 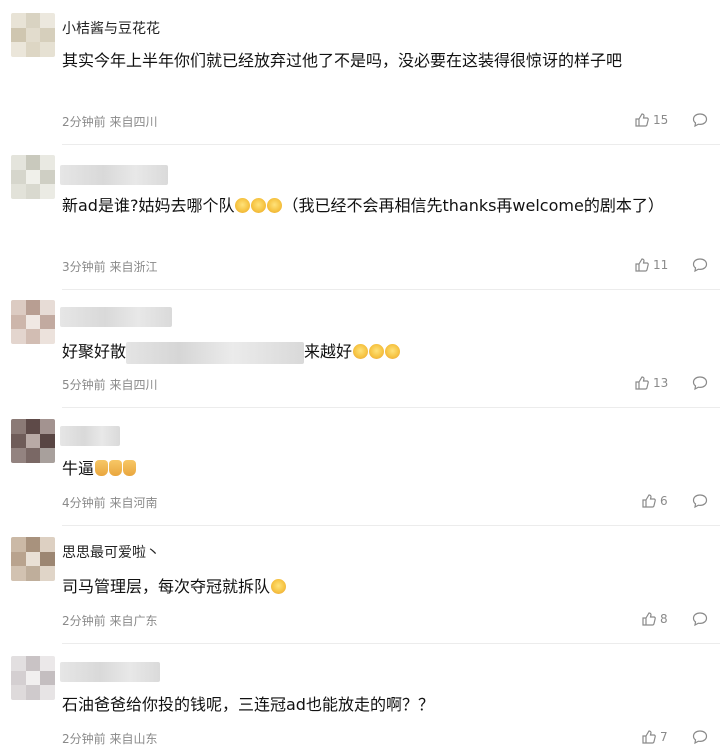 What do you see at coordinates (110, 739) in the screenshot?
I see `comment-meta: 2分钟前 来自山东` at bounding box center [110, 739].